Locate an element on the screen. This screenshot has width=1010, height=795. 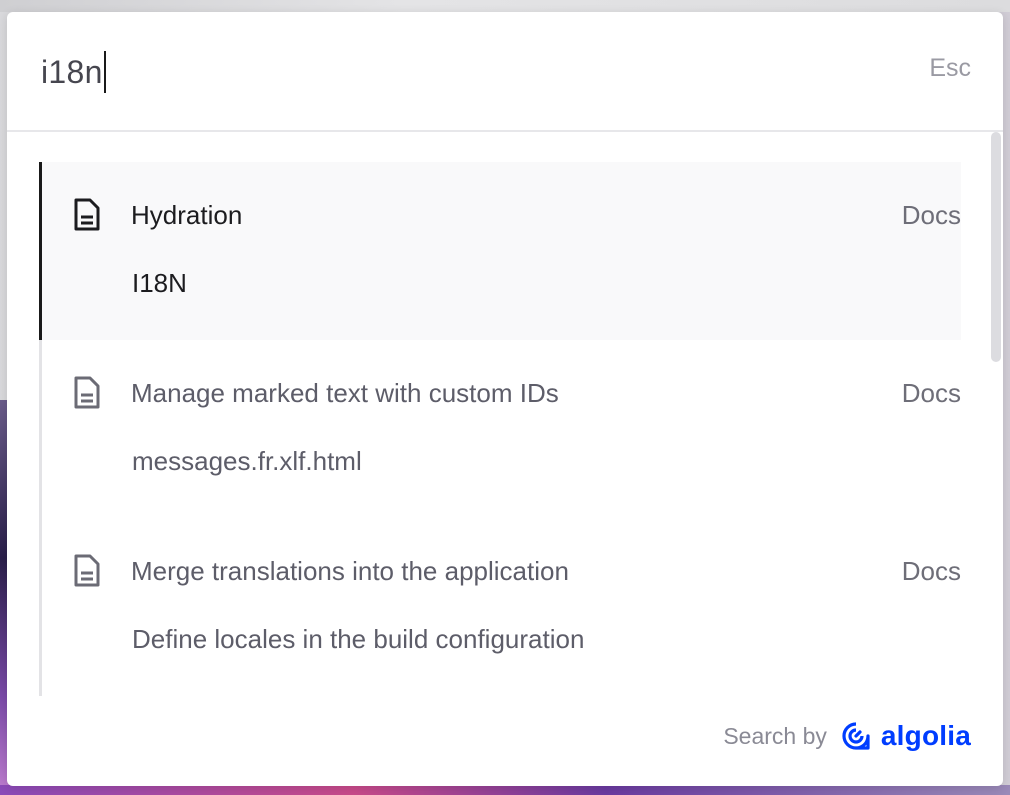
result-title: Manage marked text with custom IDs is located at coordinates (345, 393).